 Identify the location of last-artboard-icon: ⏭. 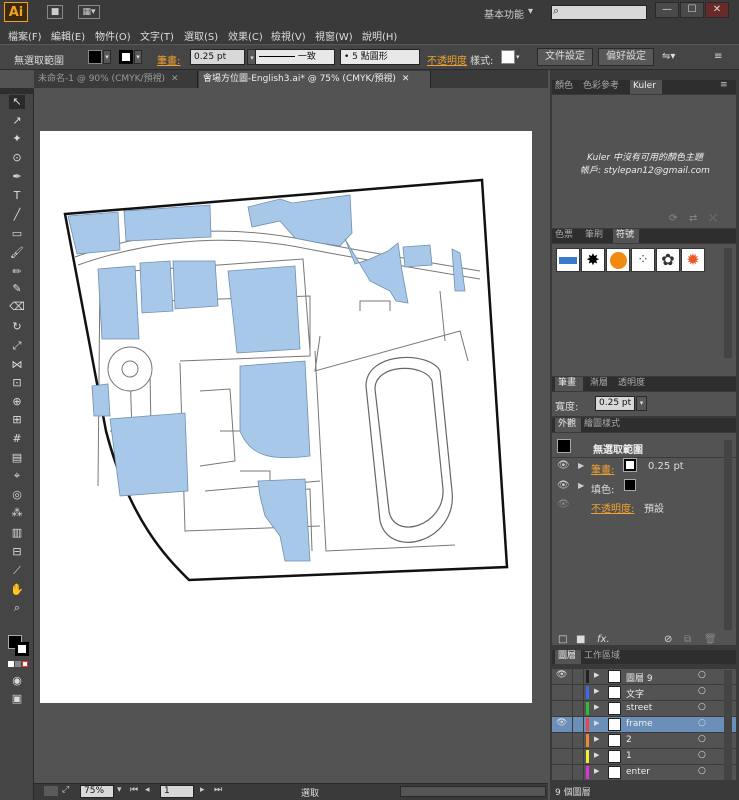
(218, 790).